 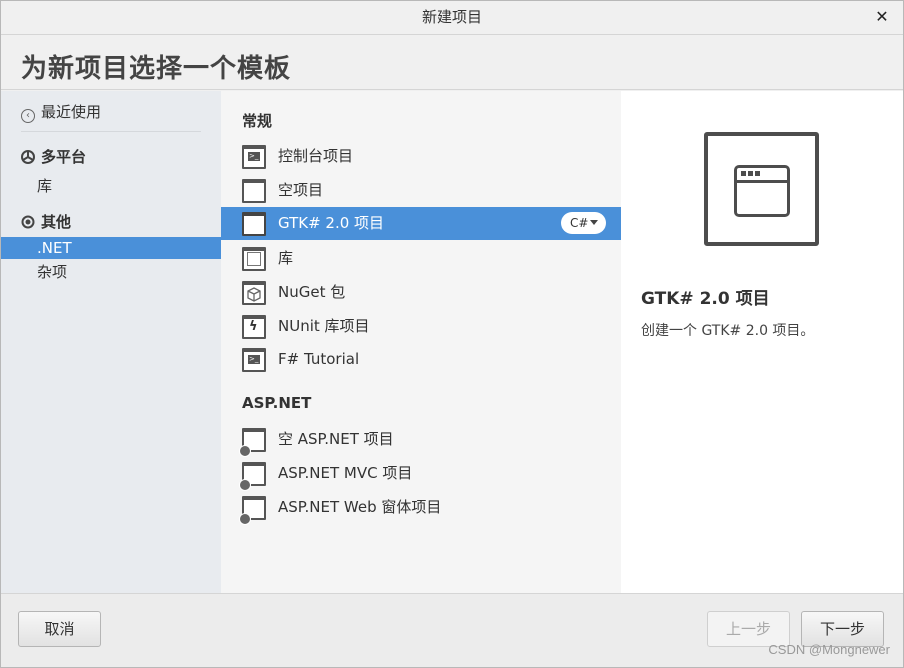 What do you see at coordinates (728, 331) in the screenshot?
I see `preview-description: 创建一个 GTK# 2.0 项目。` at bounding box center [728, 331].